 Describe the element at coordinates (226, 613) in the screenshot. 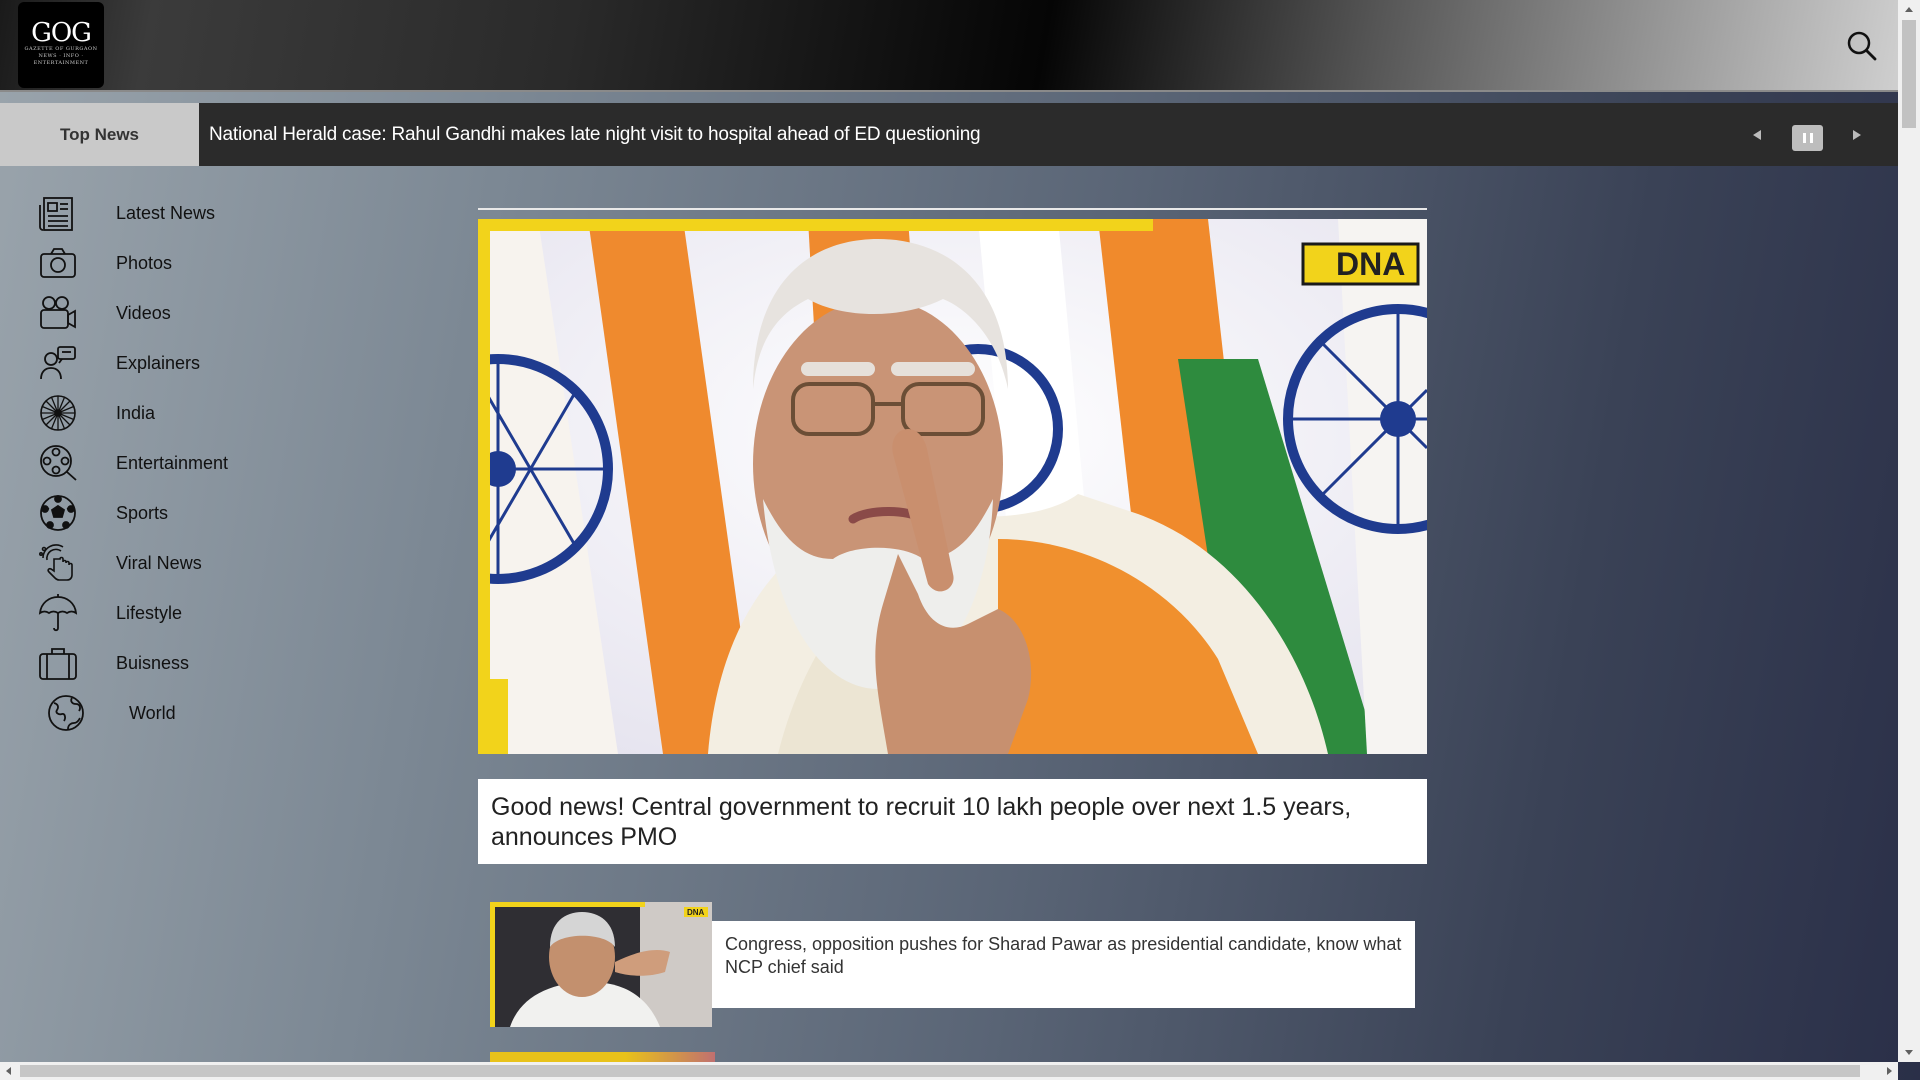

I see `sidebar-item-lifestyle: Lifestyle` at that location.